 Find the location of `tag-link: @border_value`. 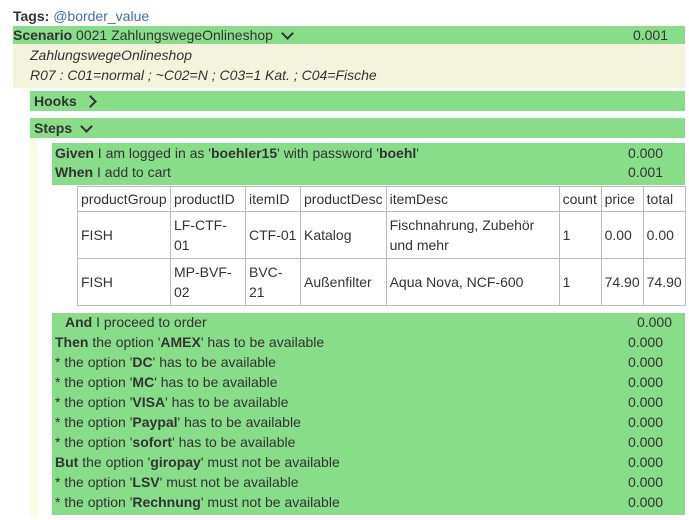

tag-link: @border_value is located at coordinates (101, 16).